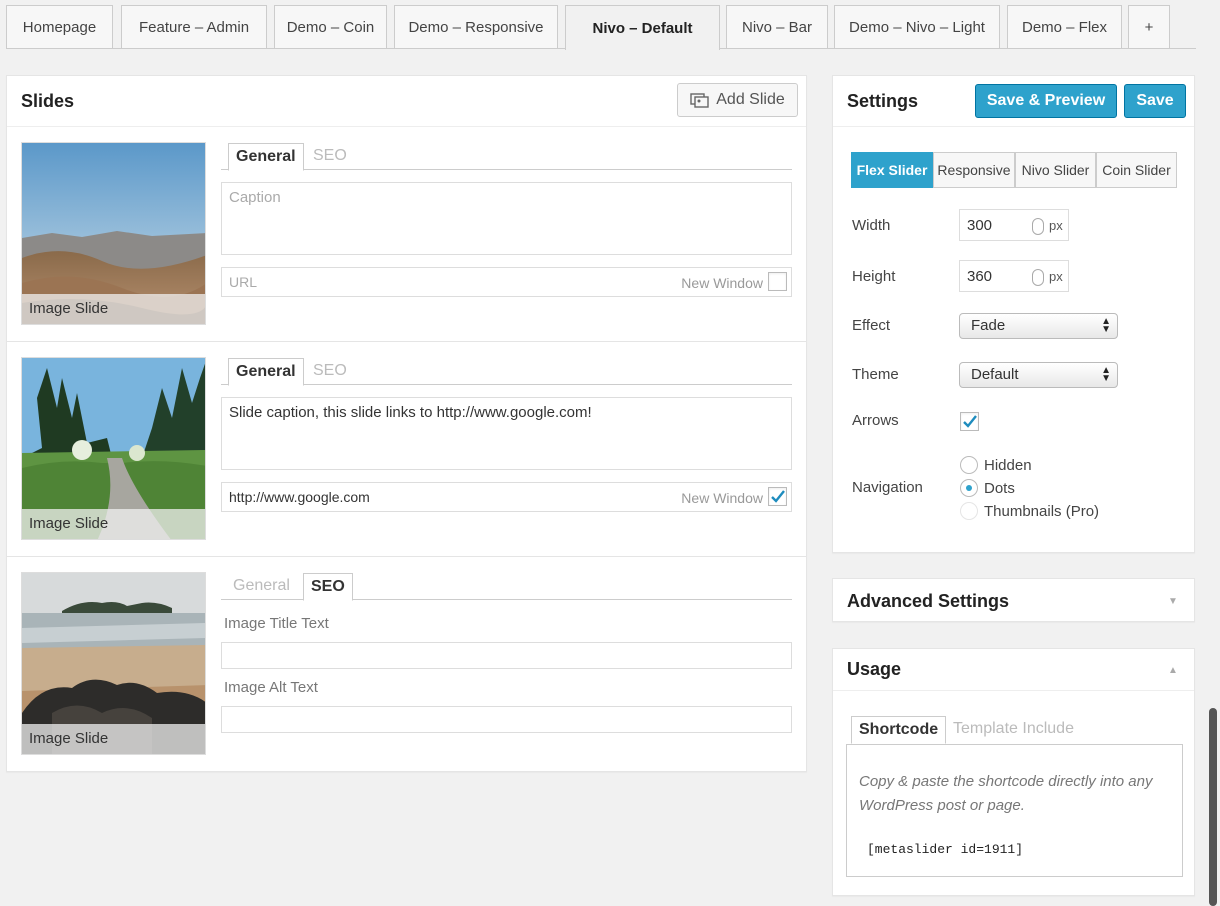  What do you see at coordinates (271, 687) in the screenshot?
I see `image-alt-label: Image Alt Text` at bounding box center [271, 687].